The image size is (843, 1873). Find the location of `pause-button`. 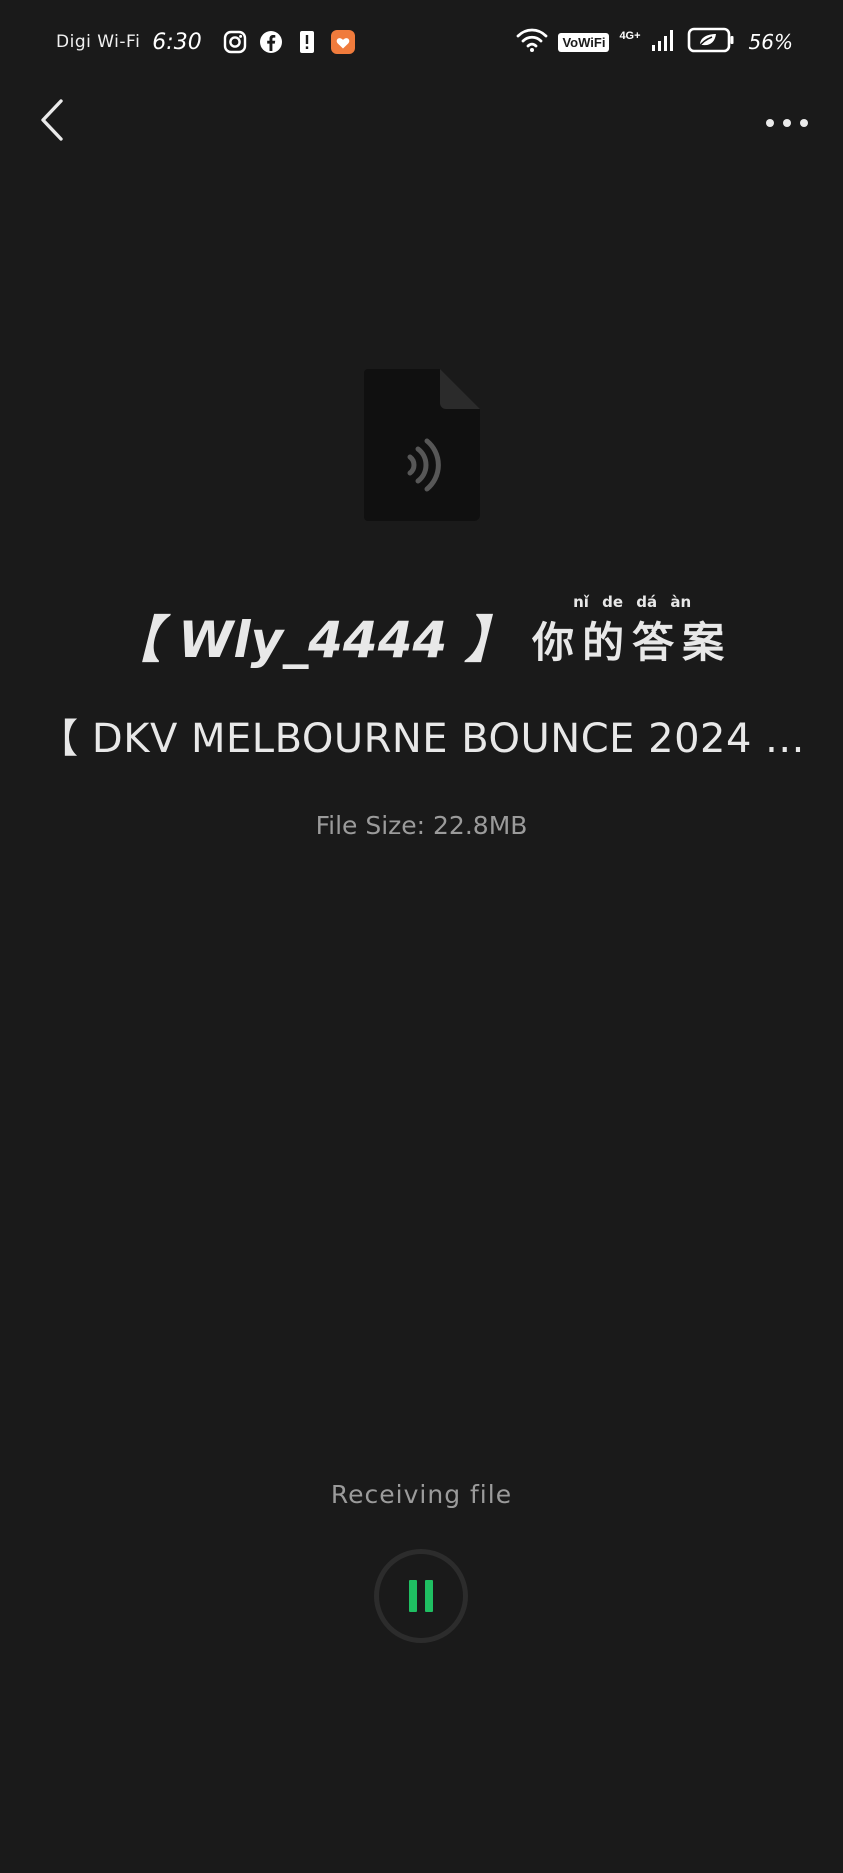

pause-button is located at coordinates (421, 1596).